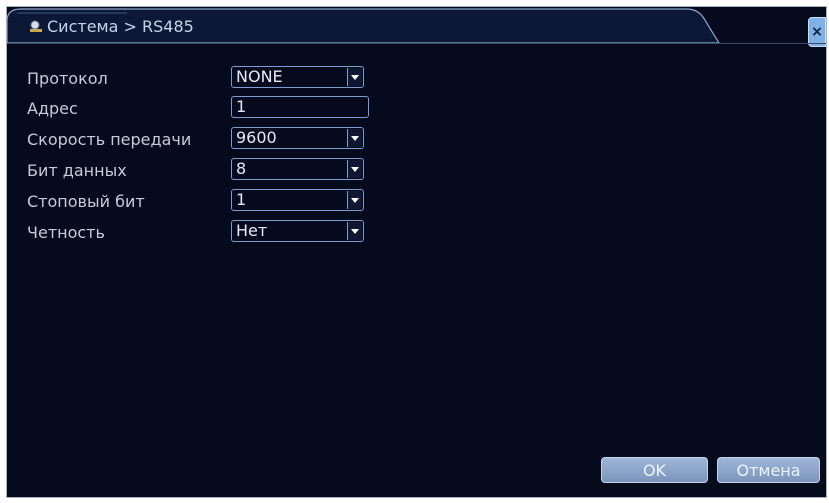 Image resolution: width=829 pixels, height=503 pixels. Describe the element at coordinates (67, 78) in the screenshot. I see `label-protocol: Протокол` at that location.